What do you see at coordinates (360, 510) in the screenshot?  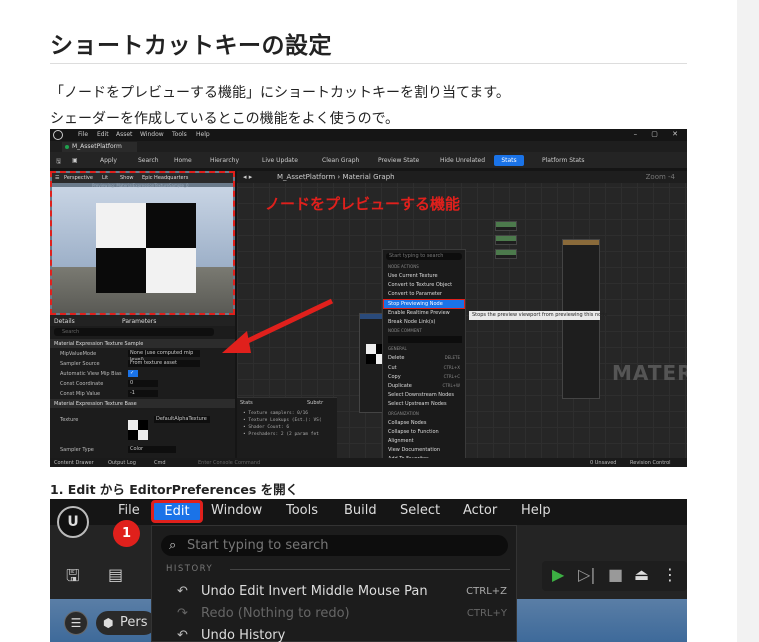 I see `menu-build: Build` at bounding box center [360, 510].